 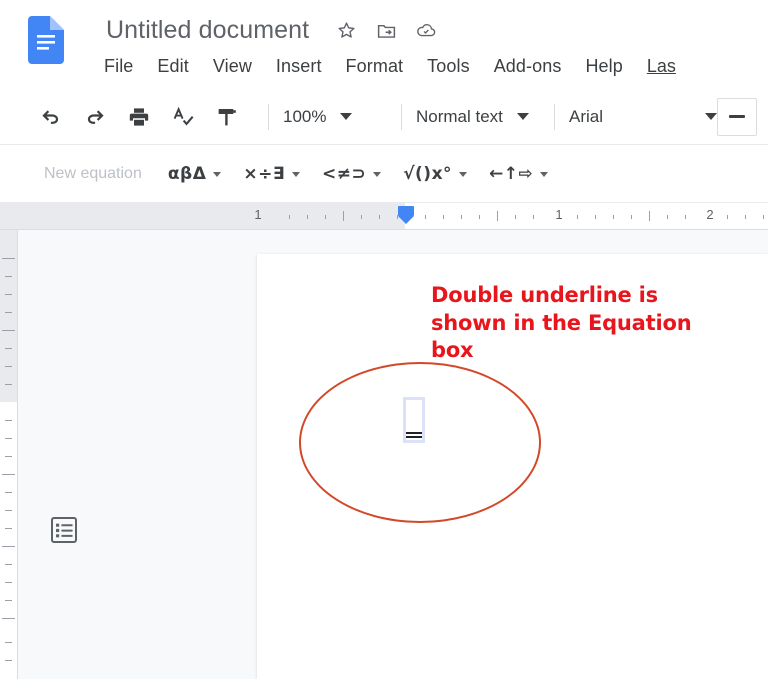 I want to click on math-operators-glyphs: √()x°, so click(x=428, y=174).